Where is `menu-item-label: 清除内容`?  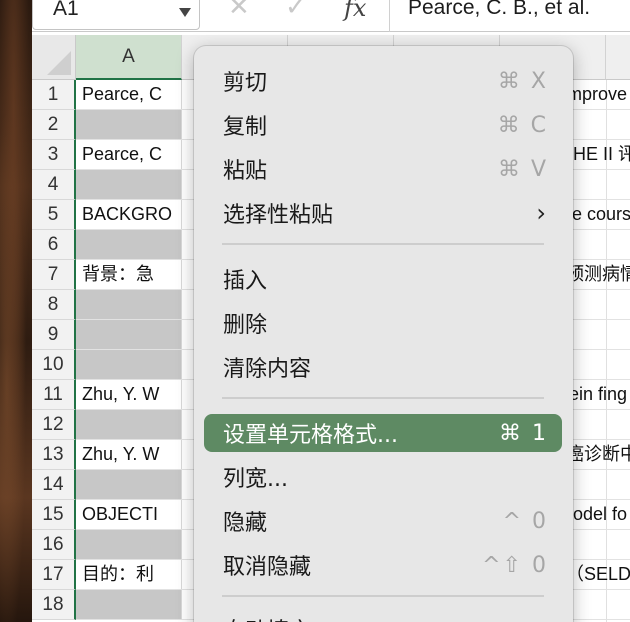
menu-item-label: 清除内容 is located at coordinates (267, 369).